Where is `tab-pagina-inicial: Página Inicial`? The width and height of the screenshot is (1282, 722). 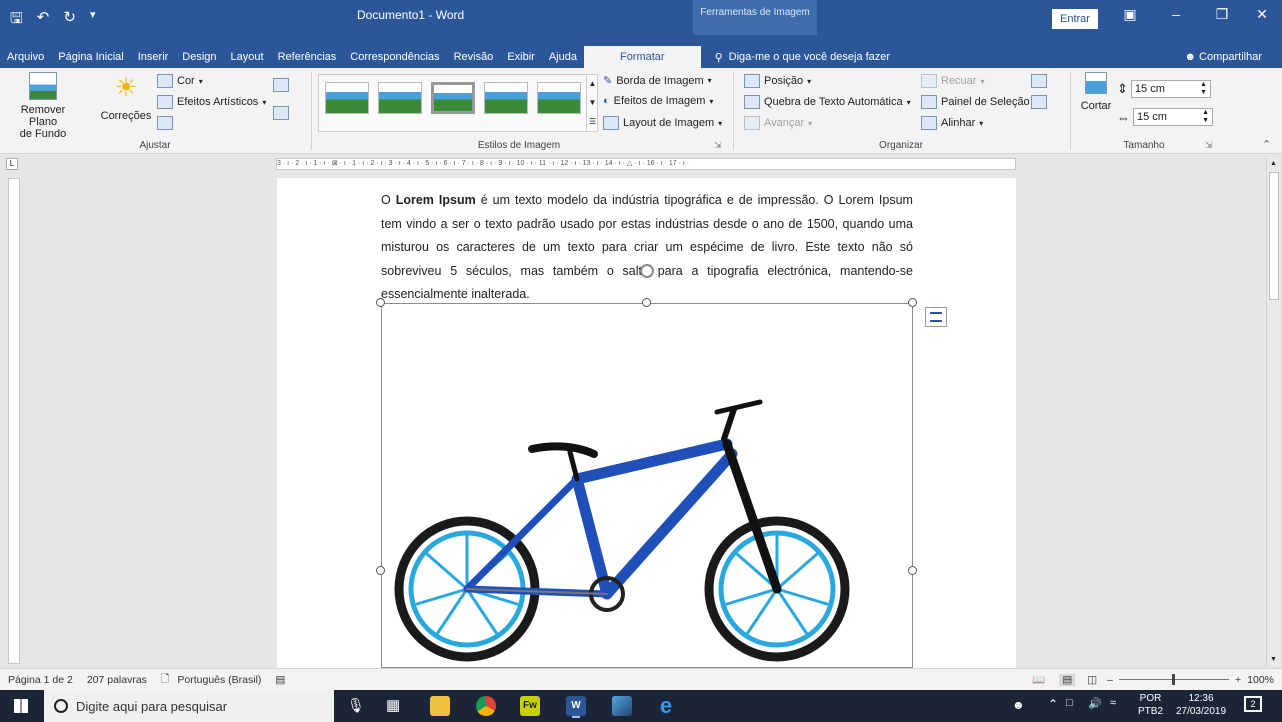 tab-pagina-inicial: Página Inicial is located at coordinates (90, 57).